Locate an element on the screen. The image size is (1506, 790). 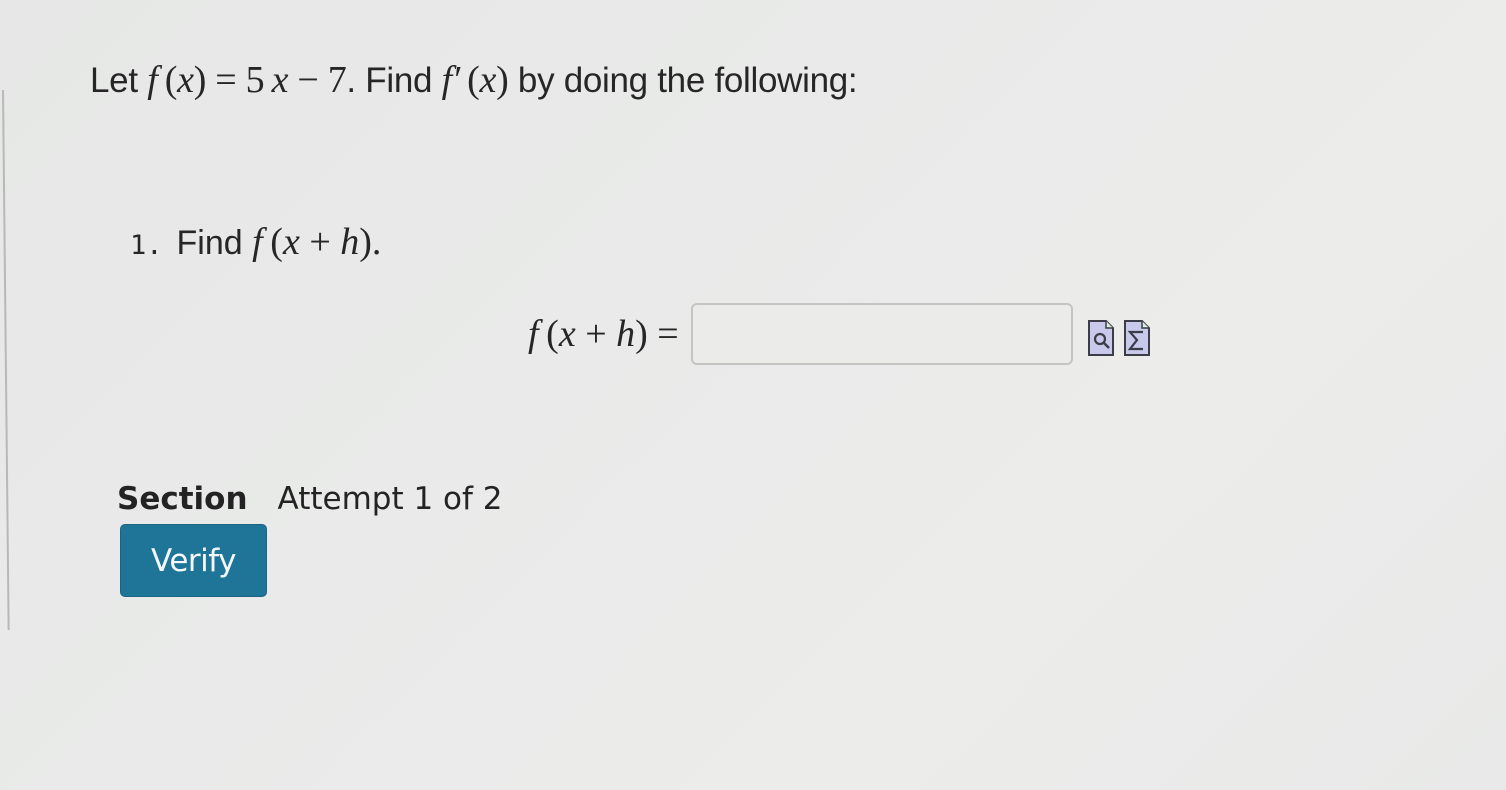
step-expression: f (x + h). is located at coordinates (317, 242).